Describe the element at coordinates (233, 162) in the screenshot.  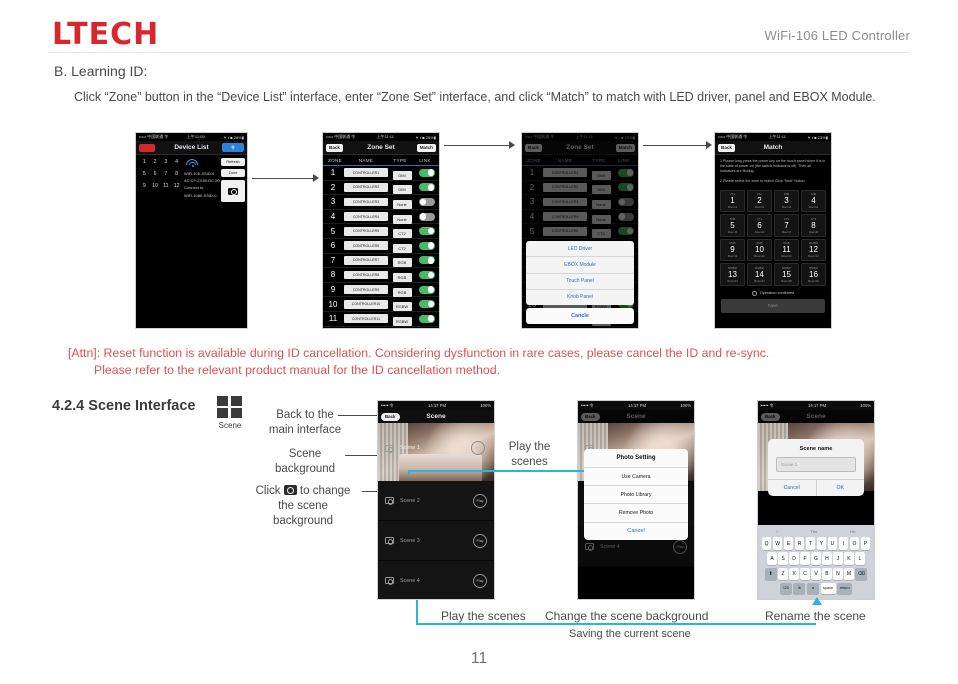
I see `refresh-button: Refresh` at that location.